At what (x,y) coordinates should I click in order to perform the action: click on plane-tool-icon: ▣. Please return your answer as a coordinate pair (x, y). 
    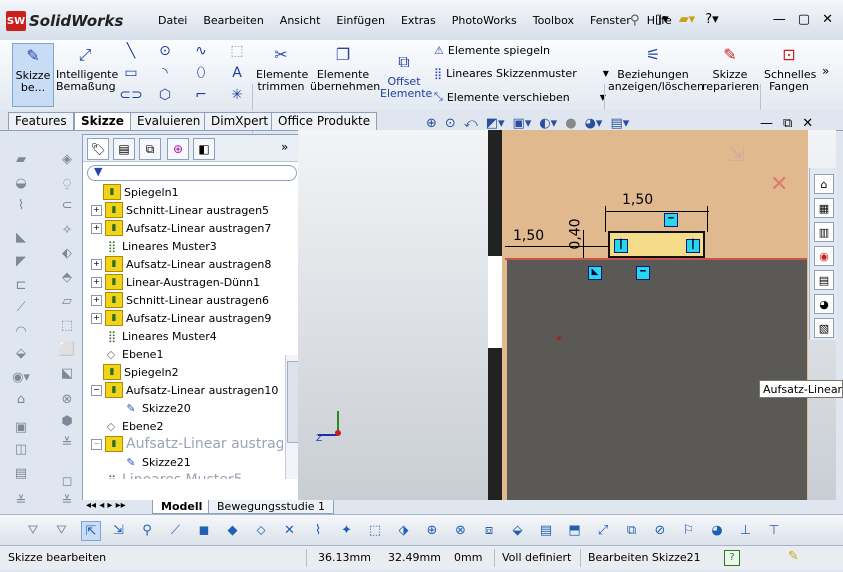
    Looking at the image, I should click on (21, 427).